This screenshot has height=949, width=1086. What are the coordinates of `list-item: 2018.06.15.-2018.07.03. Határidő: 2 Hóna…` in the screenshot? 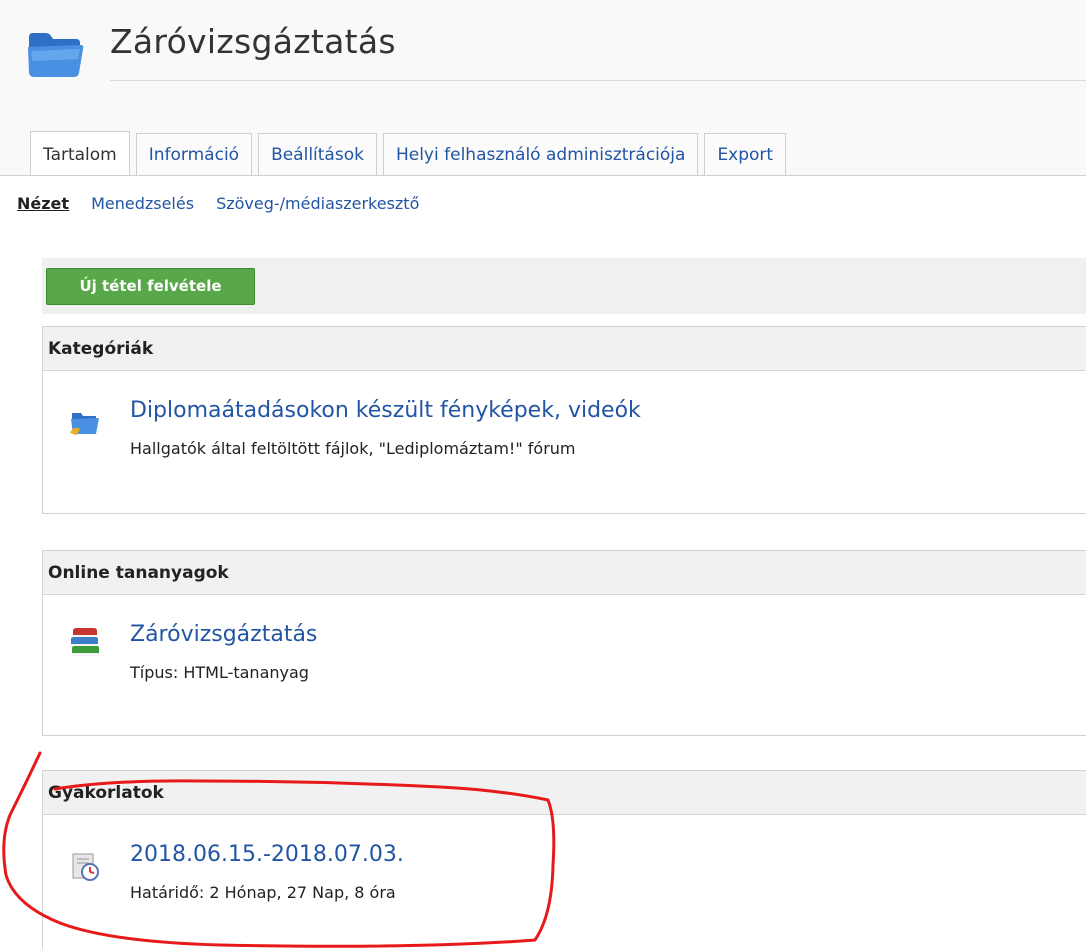 It's located at (564, 882).